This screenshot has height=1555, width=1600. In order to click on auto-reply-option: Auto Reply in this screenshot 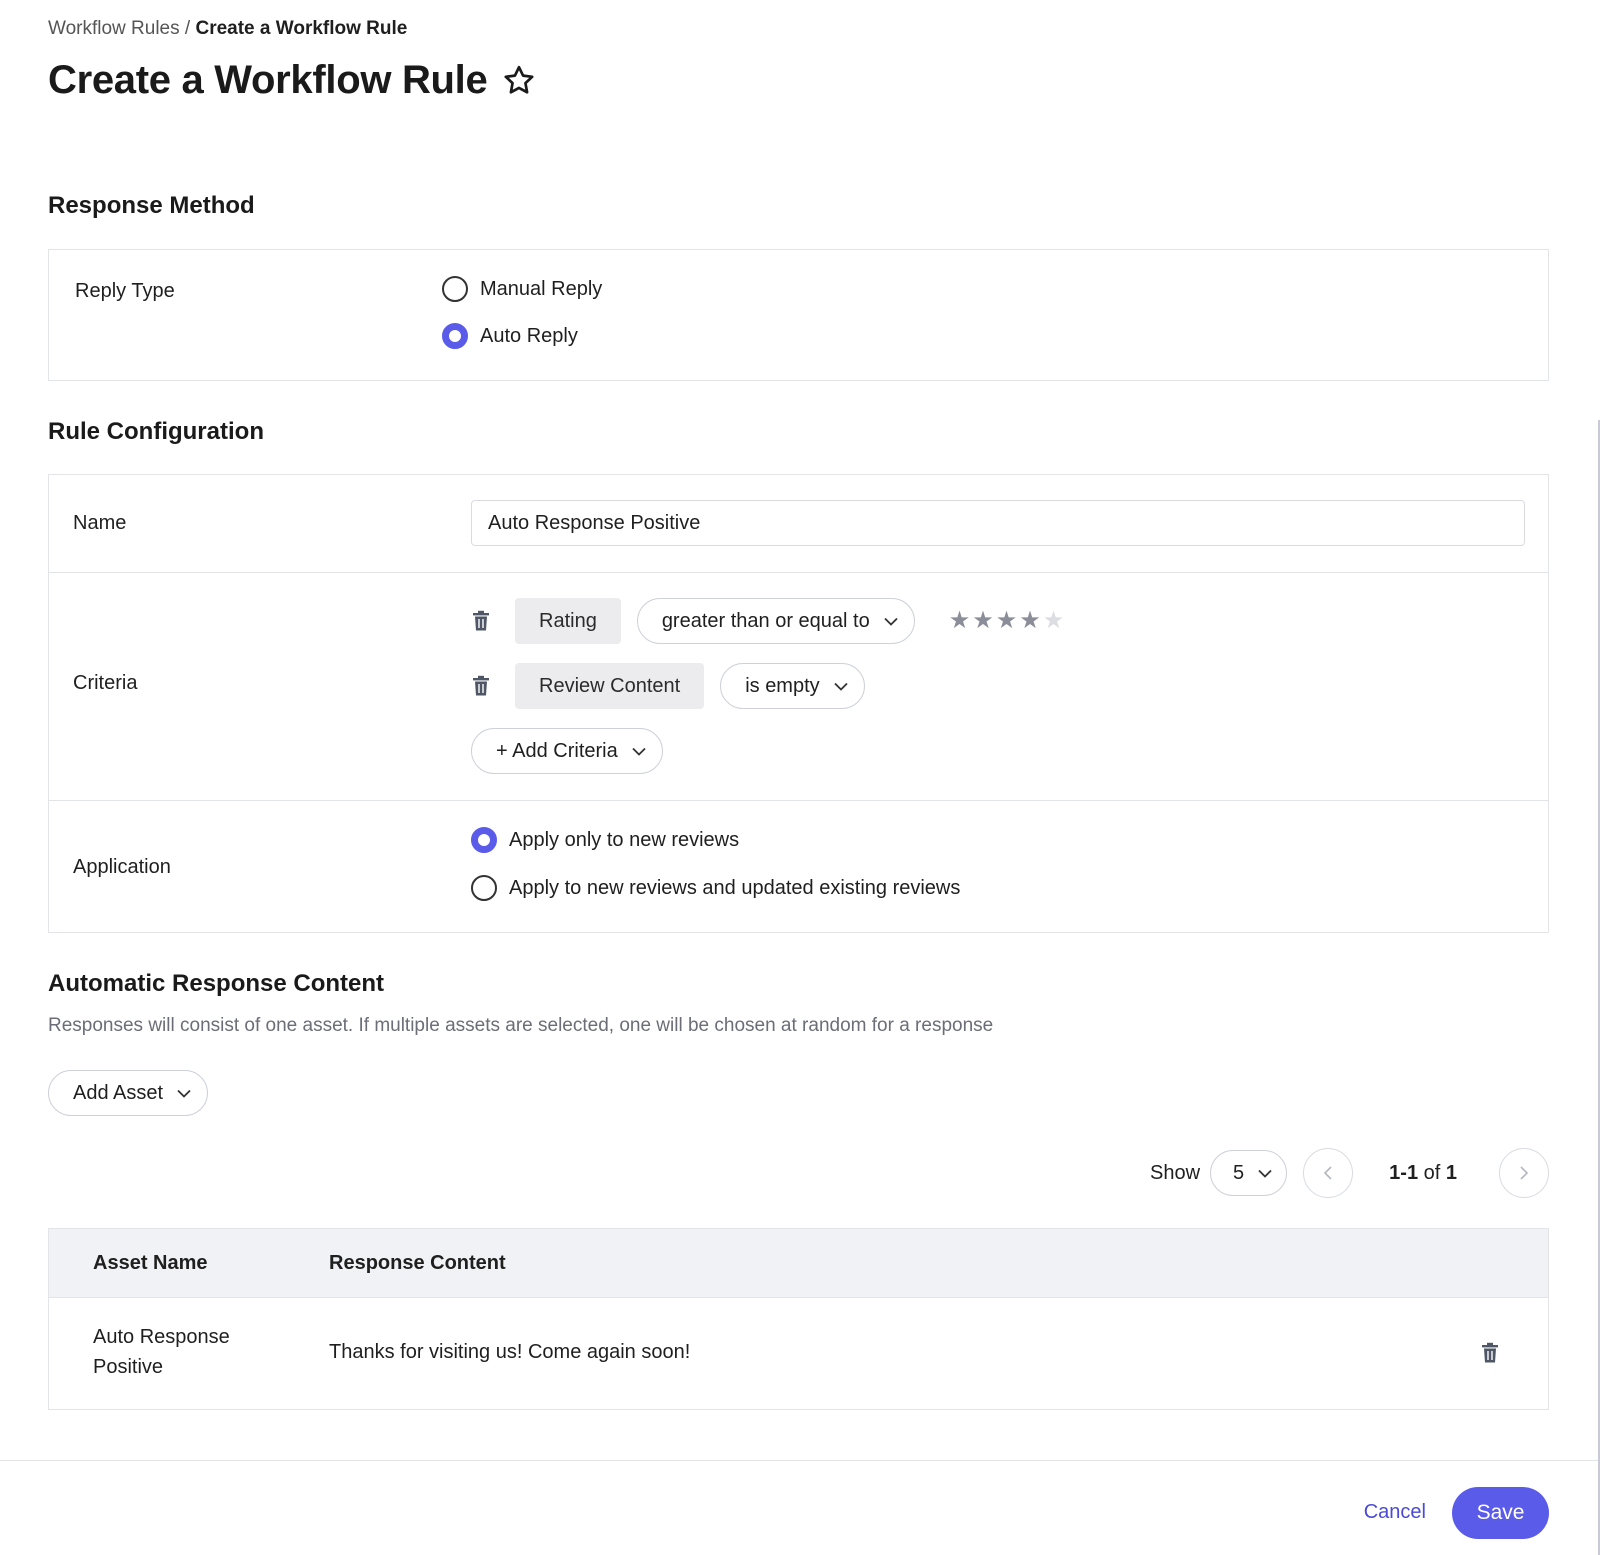, I will do `click(510, 336)`.